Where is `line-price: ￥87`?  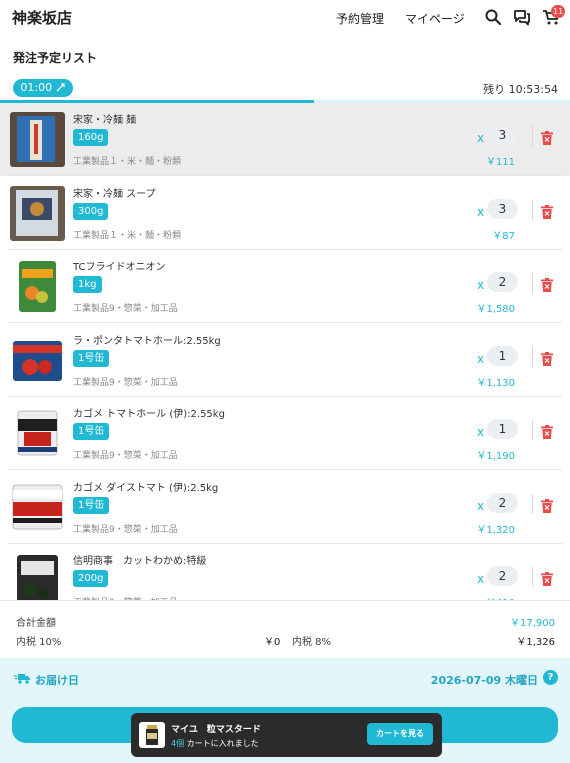
line-price: ￥87 is located at coordinates (503, 236).